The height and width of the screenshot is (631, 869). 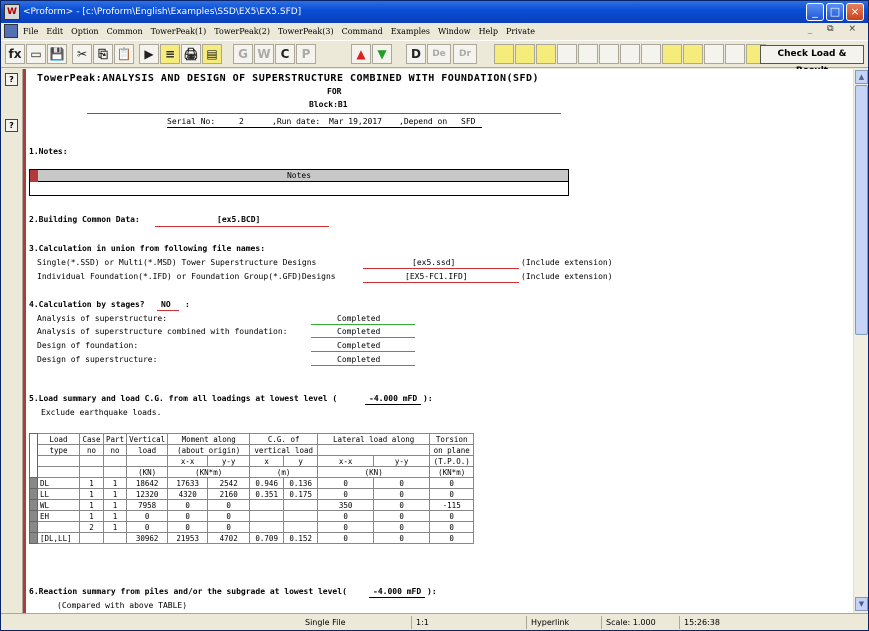 I want to click on check-load-result-button: Check Load & Result, so click(x=812, y=60).